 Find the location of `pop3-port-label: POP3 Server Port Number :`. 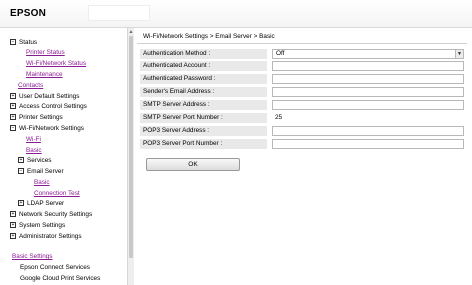

pop3-port-label: POP3 Server Port Number : is located at coordinates (203, 144).